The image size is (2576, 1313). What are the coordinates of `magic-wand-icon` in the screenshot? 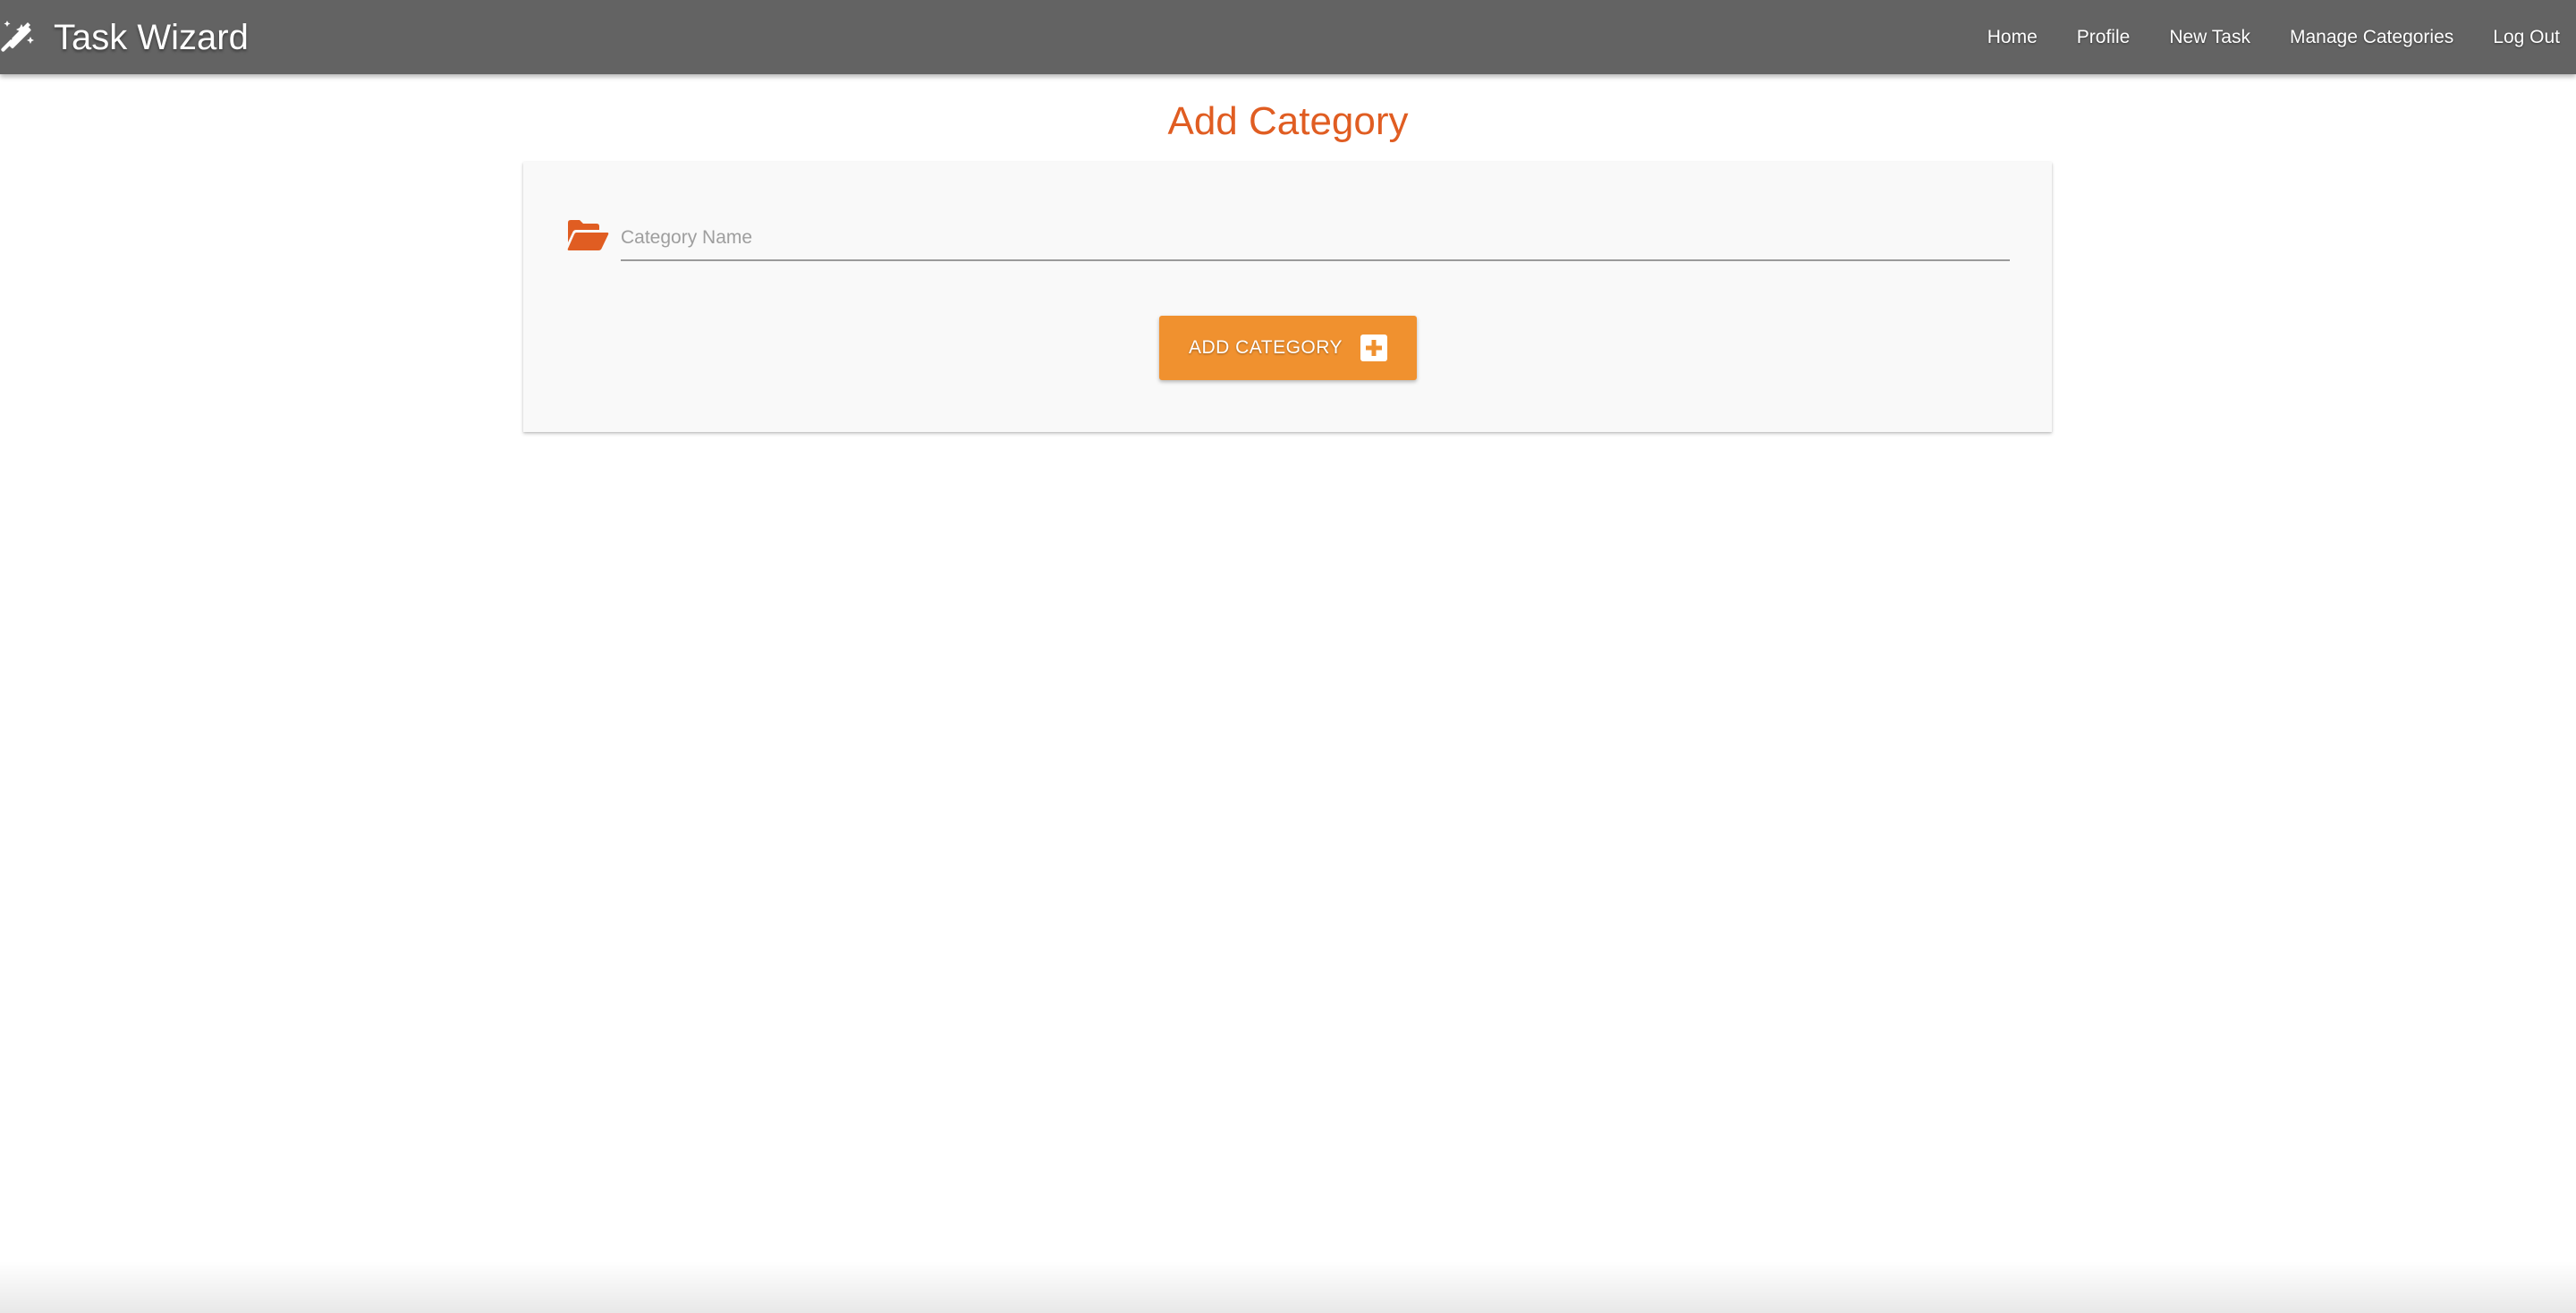 It's located at (17, 36).